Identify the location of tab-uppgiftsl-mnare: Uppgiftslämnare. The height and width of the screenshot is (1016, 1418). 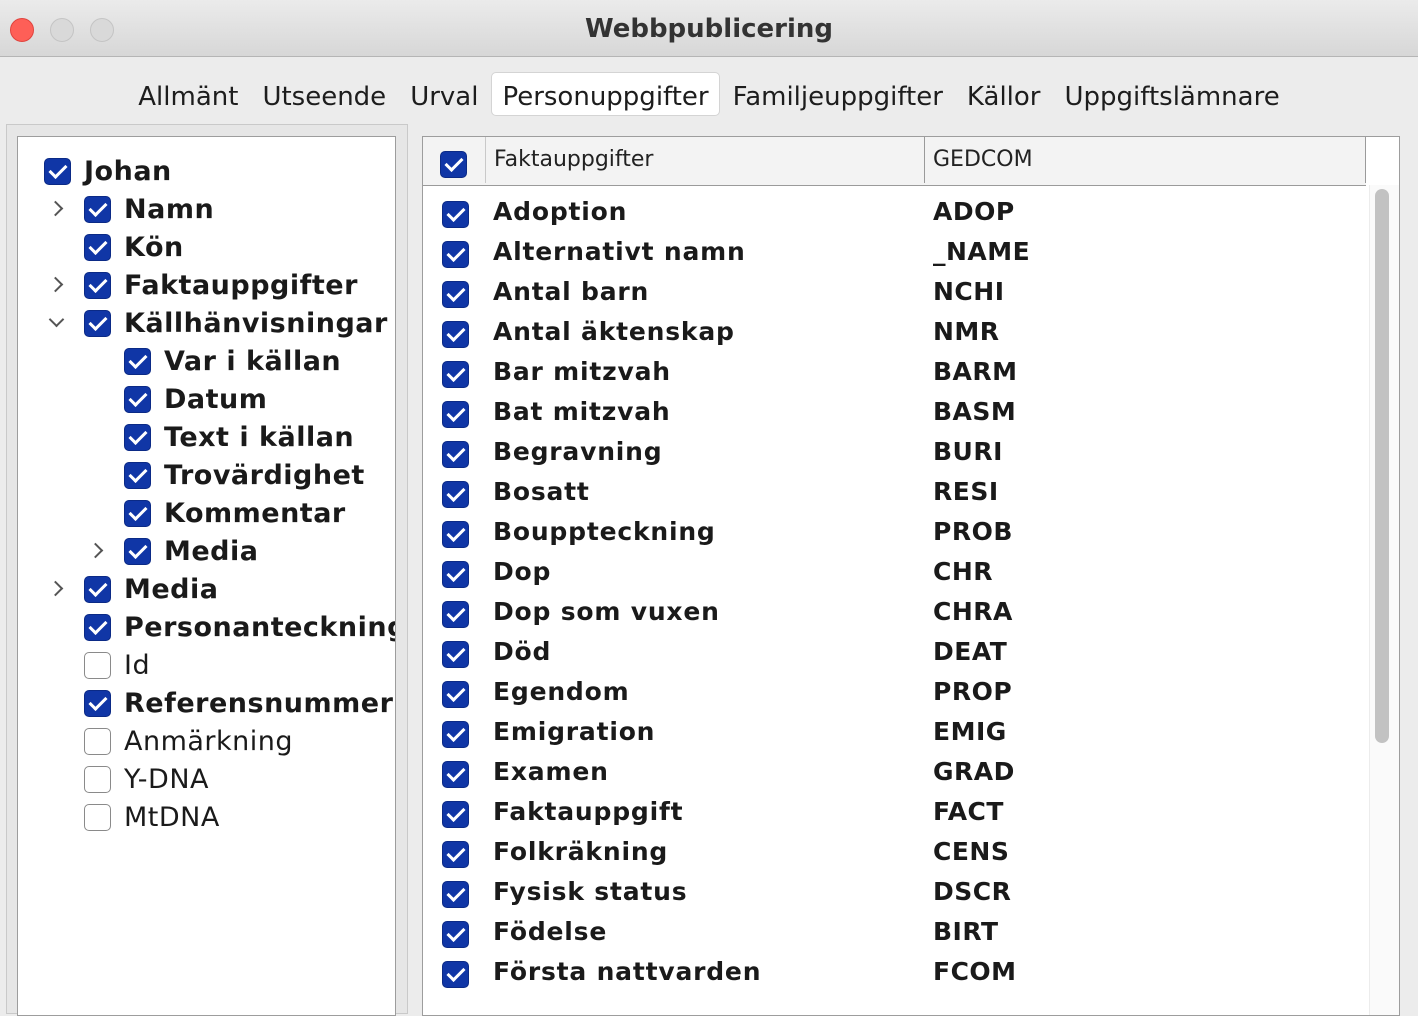
(1172, 94).